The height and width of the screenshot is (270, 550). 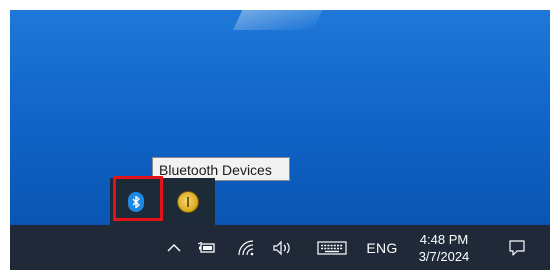 I want to click on battery-button, so click(x=207, y=247).